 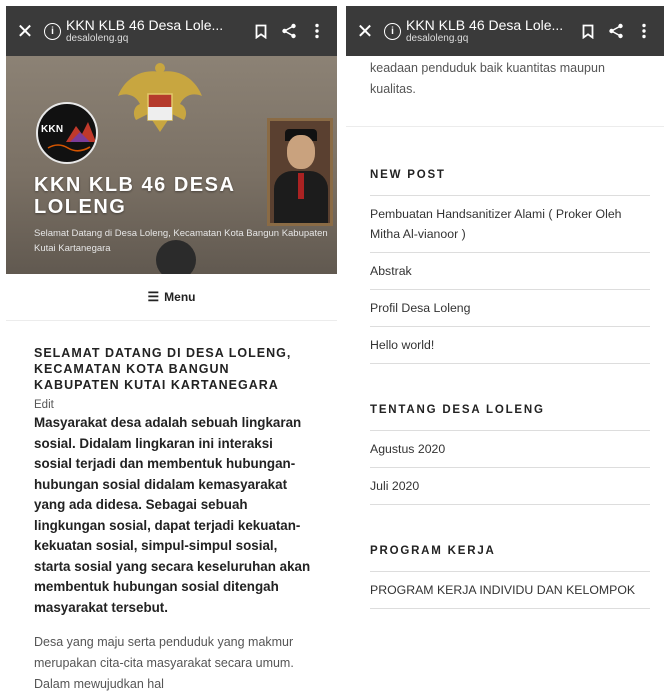 I want to click on menu-toggle-button: ☰ Menu, so click(x=171, y=297).